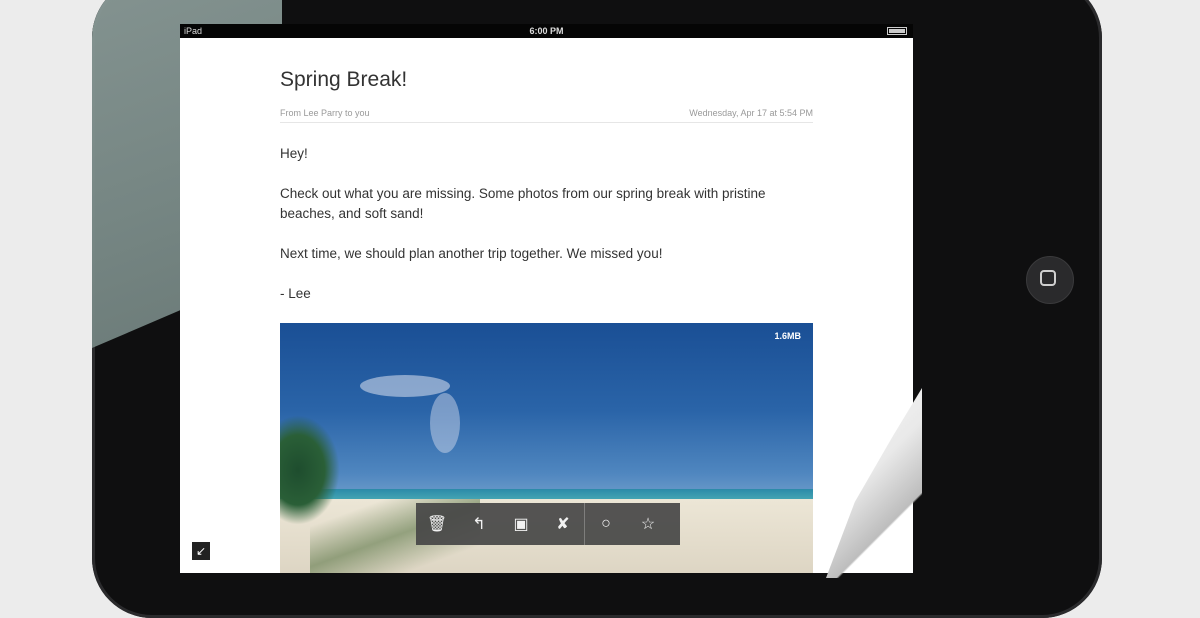 The image size is (1200, 618). I want to click on status-time: 6:00 PM, so click(546, 31).